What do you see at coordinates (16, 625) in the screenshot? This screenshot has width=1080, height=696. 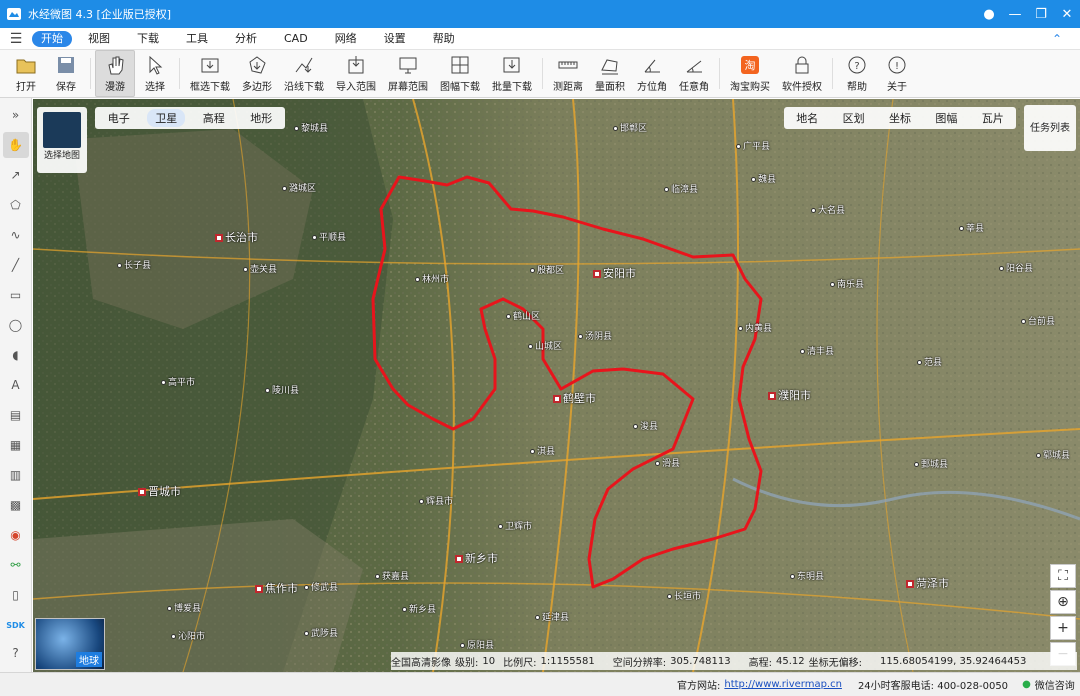 I see `sdk-icon: SDK` at bounding box center [16, 625].